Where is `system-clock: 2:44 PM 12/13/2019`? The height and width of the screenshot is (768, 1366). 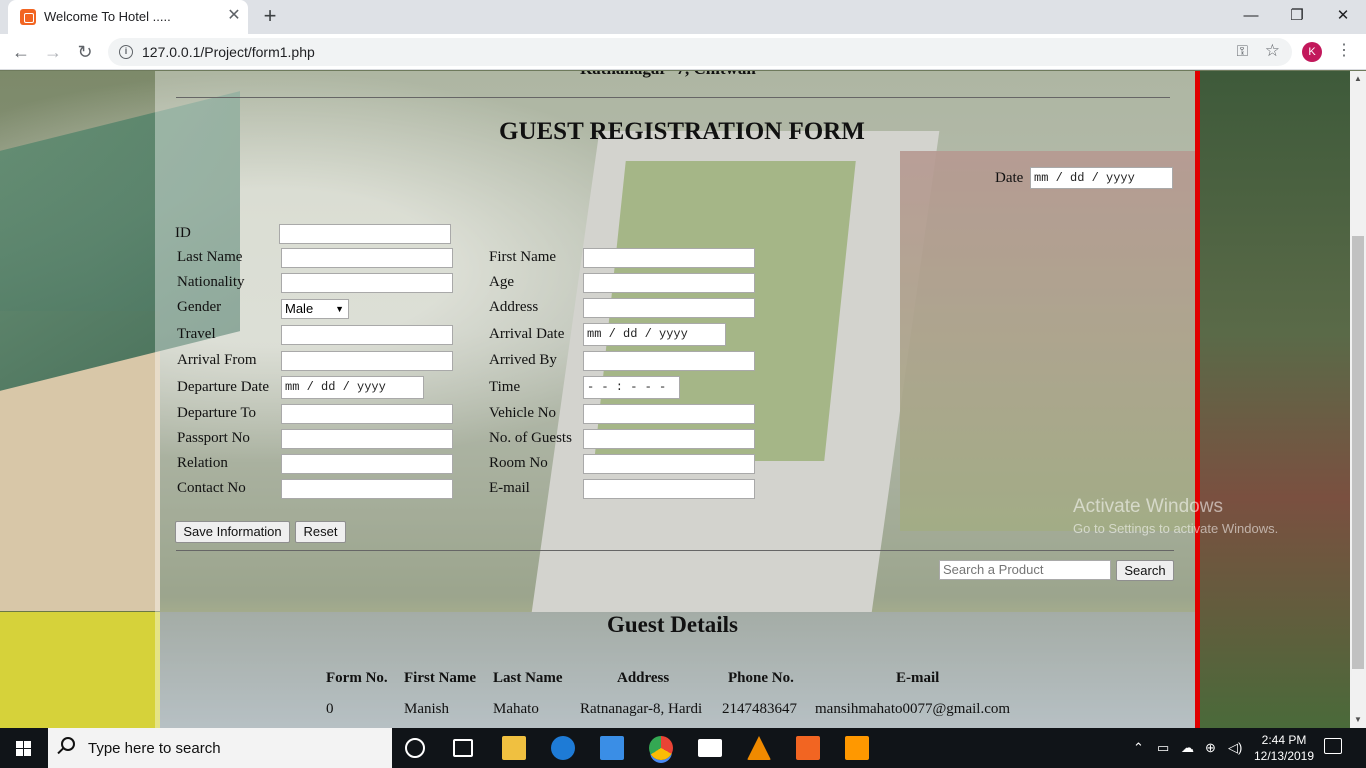
system-clock: 2:44 PM 12/13/2019 is located at coordinates (1284, 748).